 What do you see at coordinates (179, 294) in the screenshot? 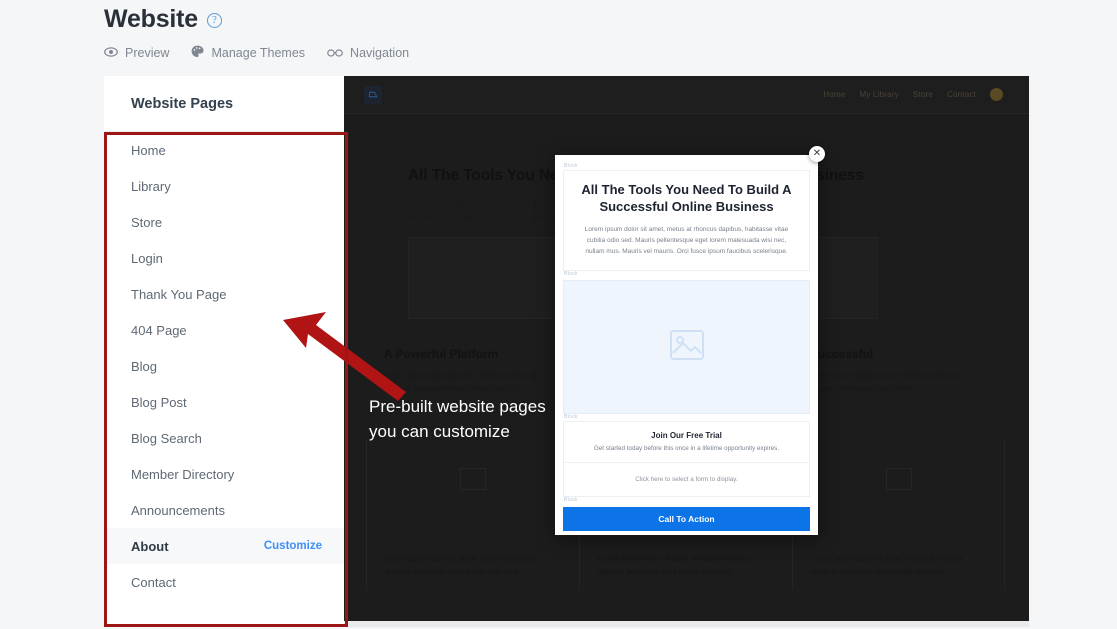
I see `list-item-label: Thank You Page` at bounding box center [179, 294].